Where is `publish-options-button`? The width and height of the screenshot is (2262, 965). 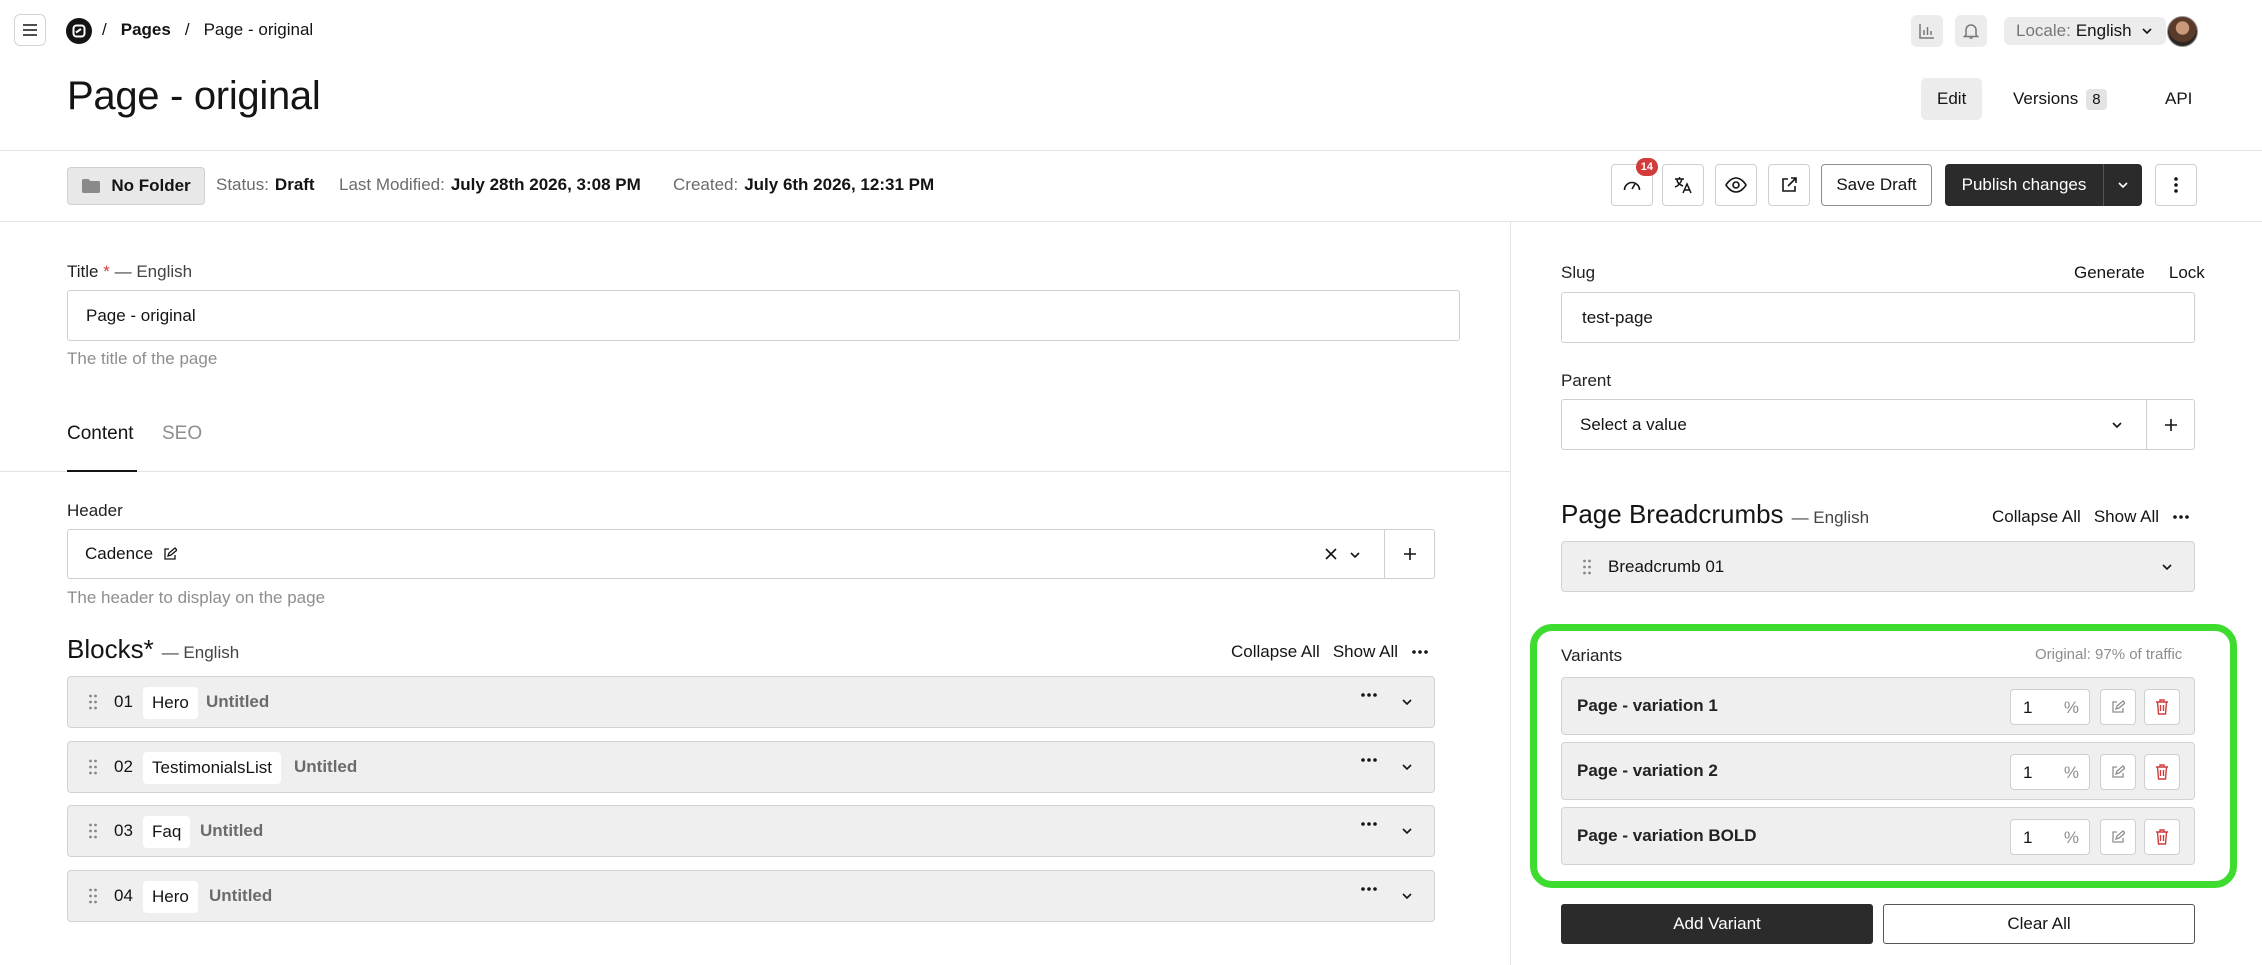 publish-options-button is located at coordinates (2122, 185).